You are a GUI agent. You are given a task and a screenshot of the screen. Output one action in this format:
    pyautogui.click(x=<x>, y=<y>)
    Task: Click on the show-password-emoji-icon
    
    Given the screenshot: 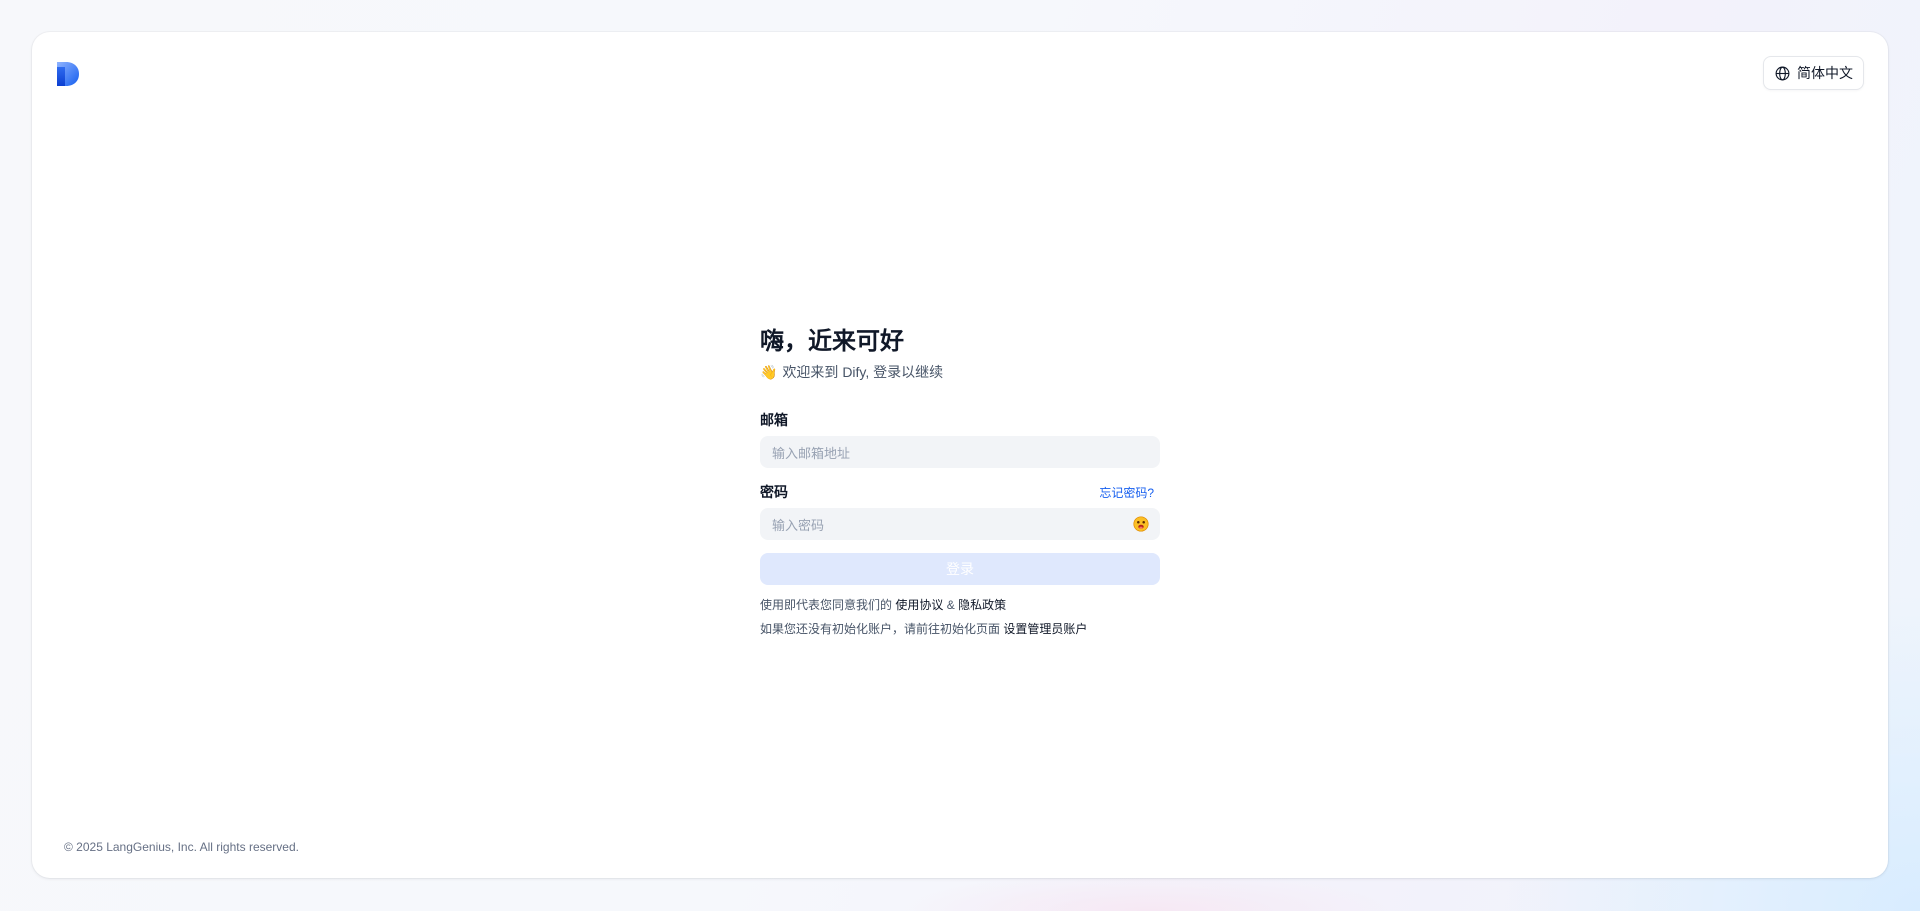 What is the action you would take?
    pyautogui.click(x=1141, y=524)
    